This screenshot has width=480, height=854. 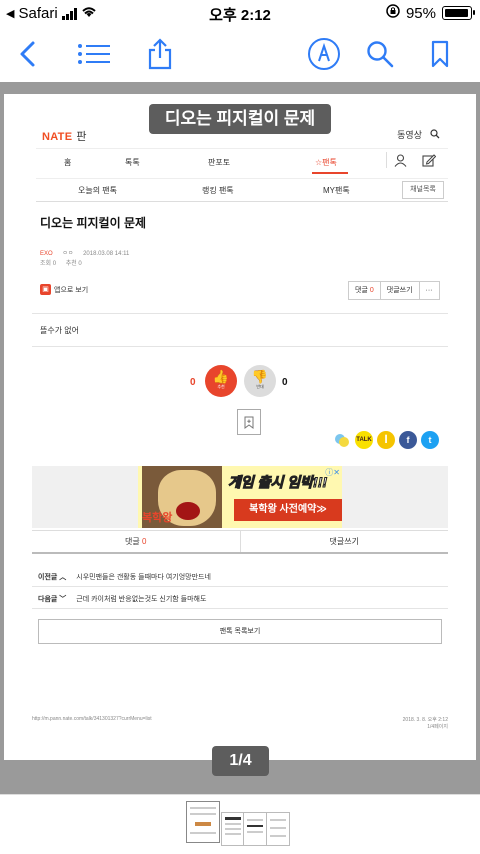 I want to click on dislike-button: 👎 반대, so click(x=260, y=381).